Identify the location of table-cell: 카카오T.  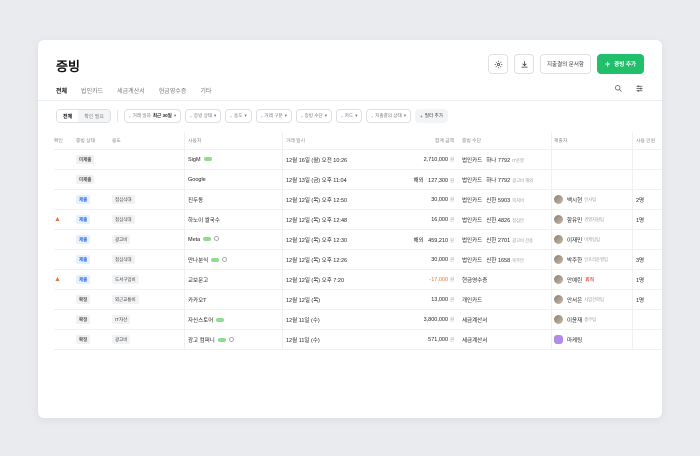
(228, 299).